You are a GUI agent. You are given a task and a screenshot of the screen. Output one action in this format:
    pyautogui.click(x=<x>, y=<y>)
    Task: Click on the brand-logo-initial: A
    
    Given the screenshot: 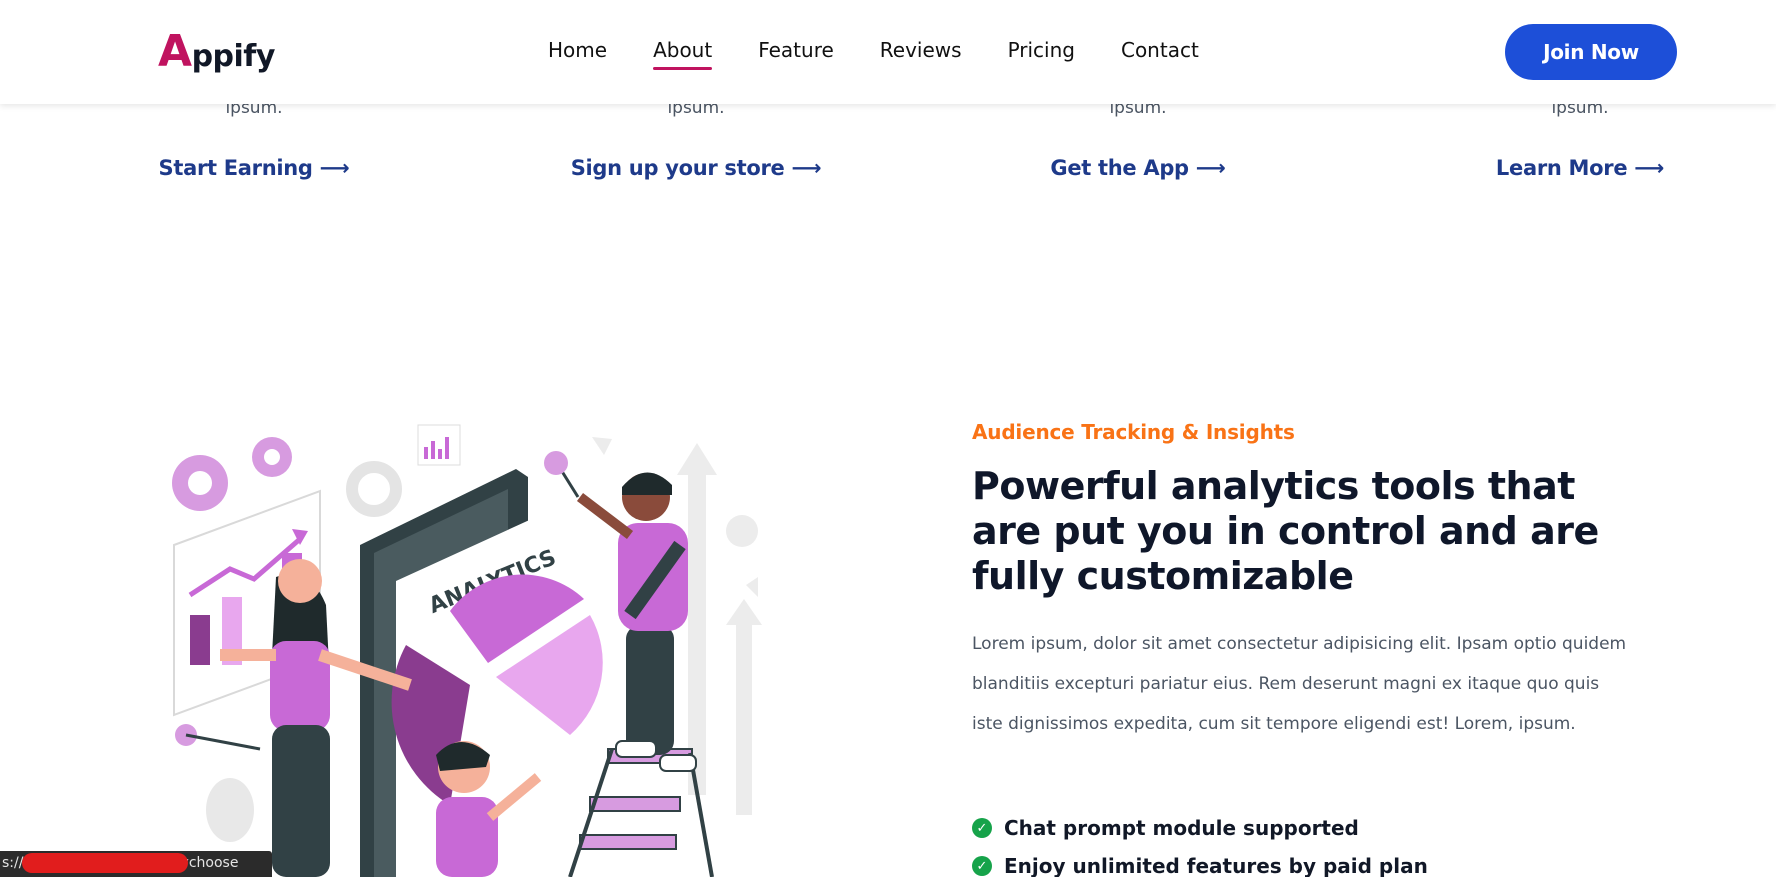 What is the action you would take?
    pyautogui.click(x=175, y=51)
    